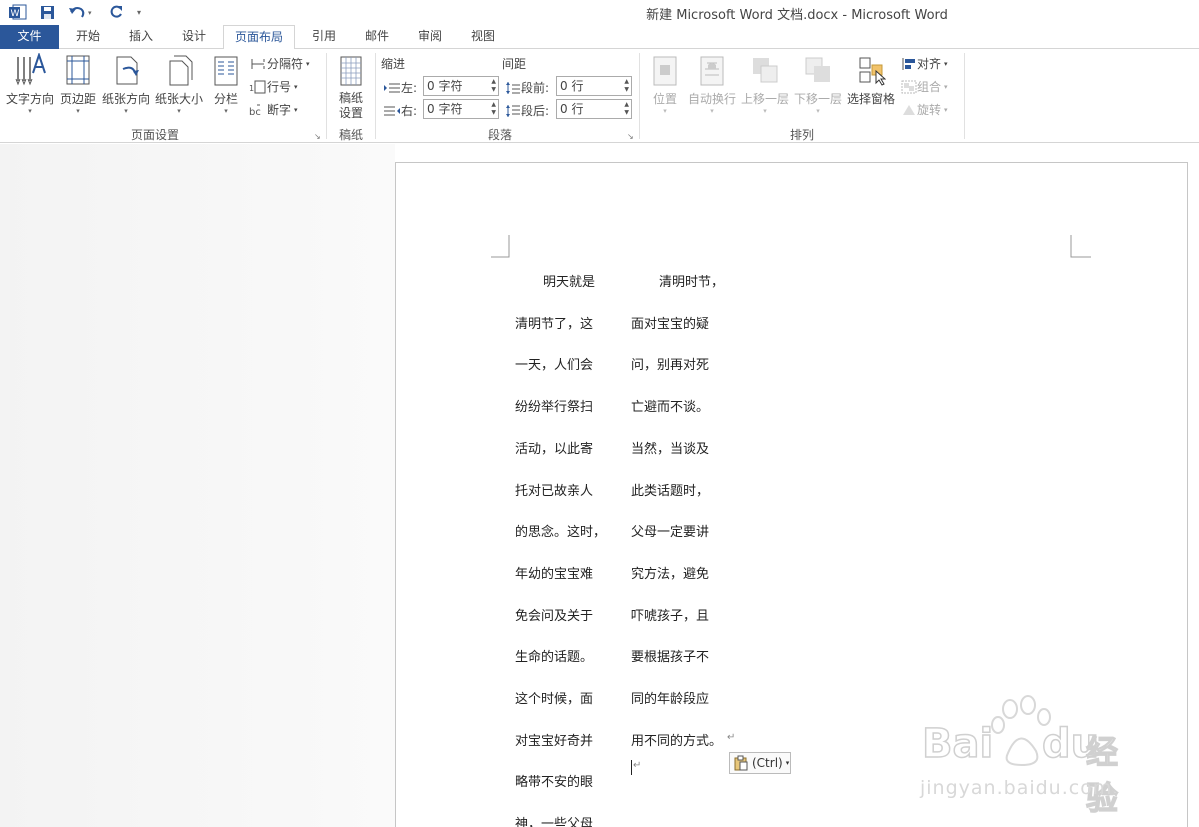 This screenshot has width=1199, height=827. Describe the element at coordinates (226, 71) in the screenshot. I see `columns-icon` at that location.